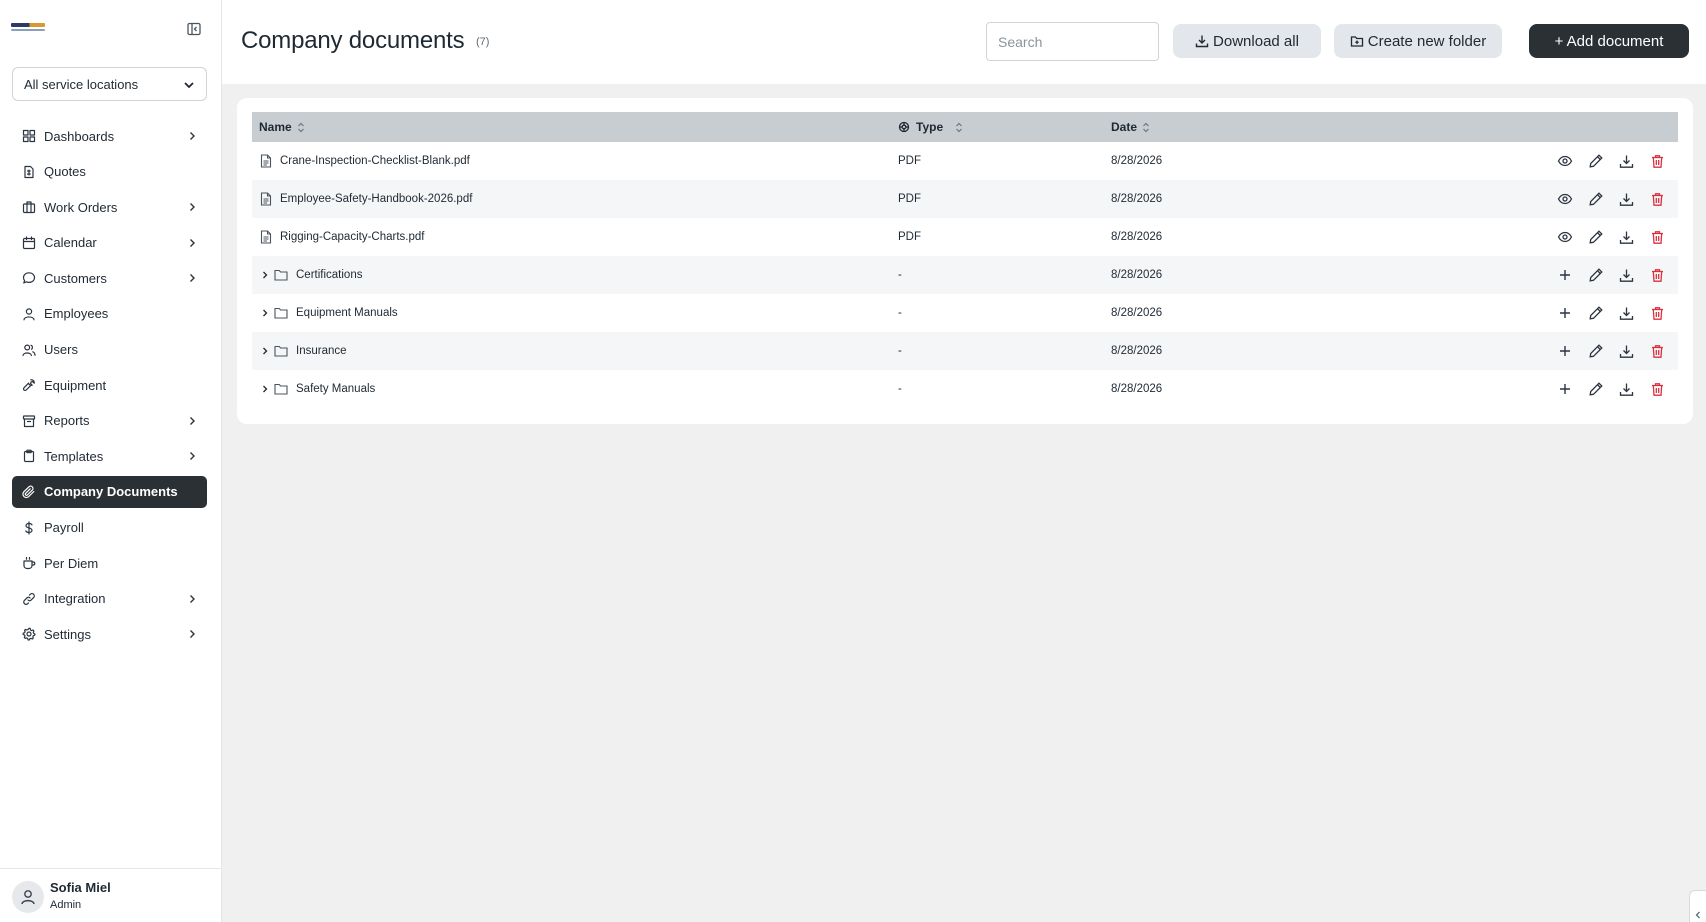  Describe the element at coordinates (109, 528) in the screenshot. I see `sidebar-item-payroll: Payroll` at that location.